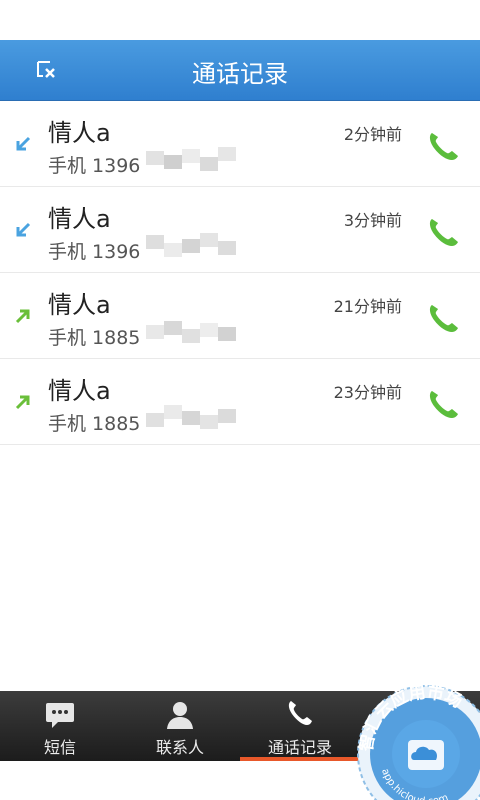 Image resolution: width=480 pixels, height=800 pixels. Describe the element at coordinates (299, 747) in the screenshot. I see `tab-label: 通话记录` at that location.